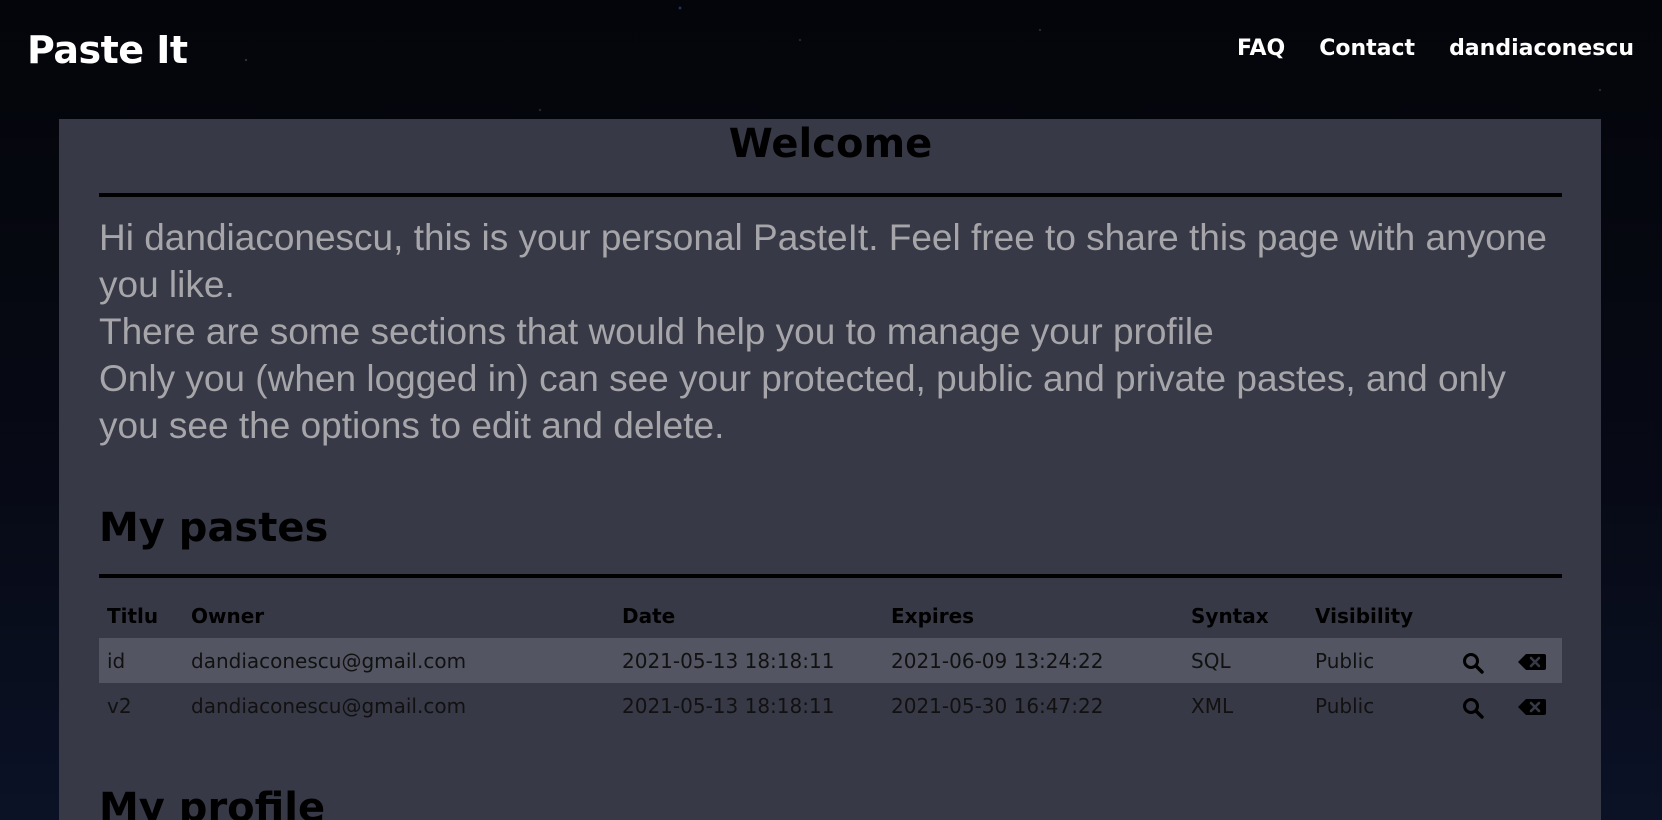 Image resolution: width=1662 pixels, height=820 pixels. Describe the element at coordinates (1245, 616) in the screenshot. I see `column-header-syntax: Syntax` at that location.